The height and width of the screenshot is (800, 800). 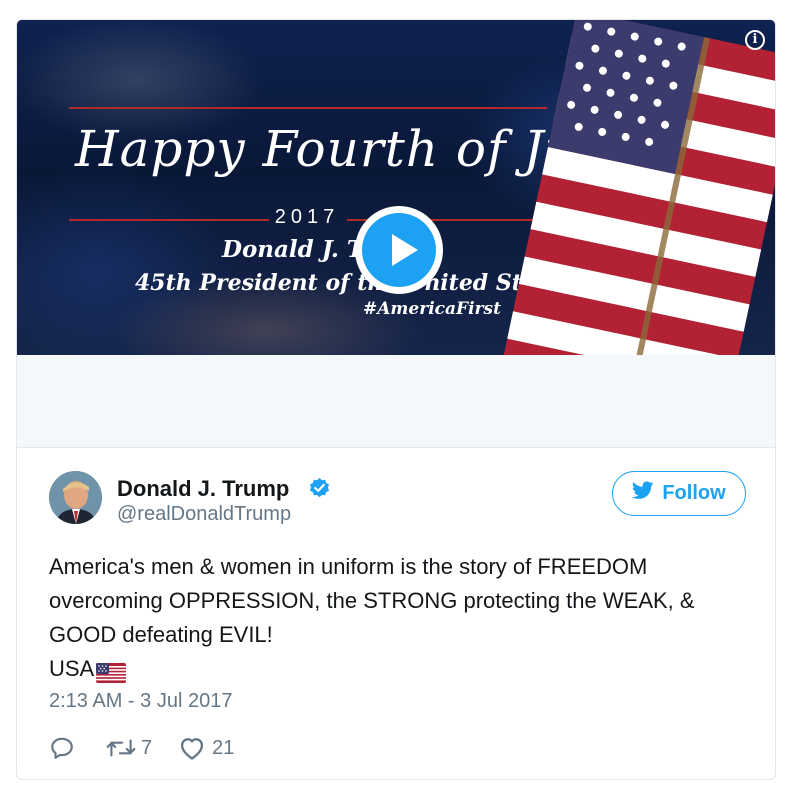 I want to click on retweet-button: 7, so click(x=128, y=748).